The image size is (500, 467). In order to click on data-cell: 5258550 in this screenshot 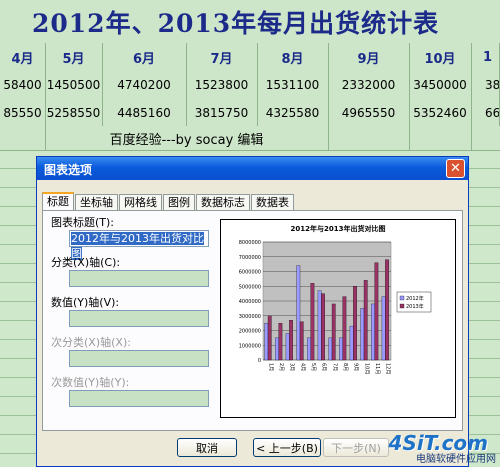, I will do `click(74, 112)`.